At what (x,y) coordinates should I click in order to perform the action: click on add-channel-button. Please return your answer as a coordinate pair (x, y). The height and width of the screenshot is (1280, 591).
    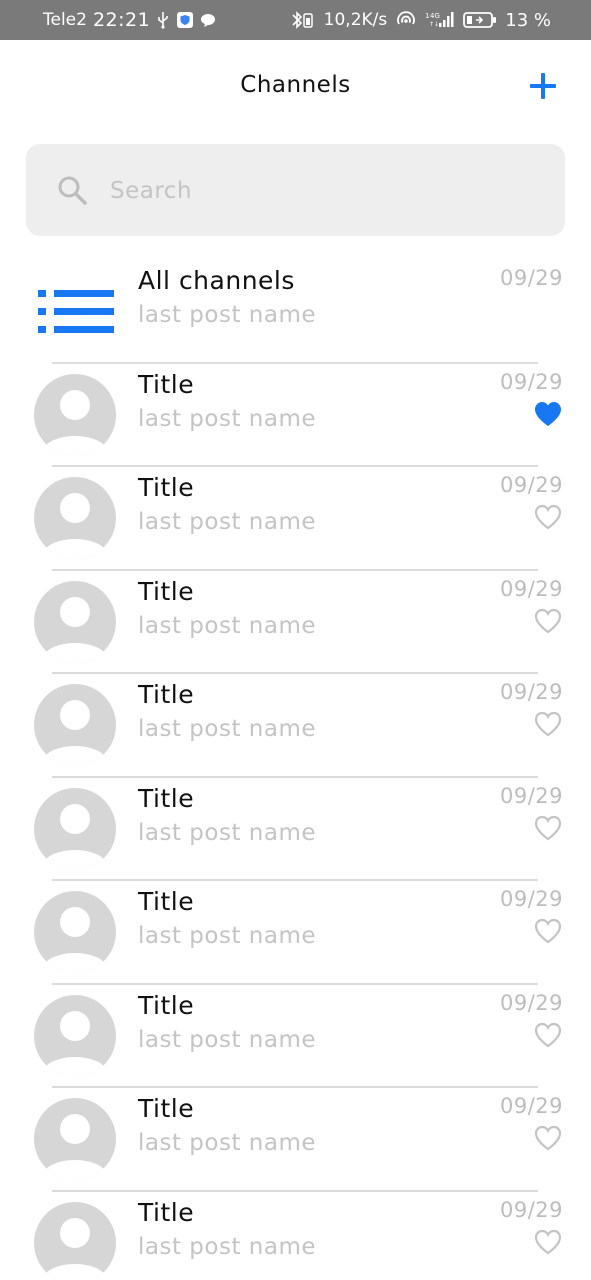
    Looking at the image, I should click on (543, 86).